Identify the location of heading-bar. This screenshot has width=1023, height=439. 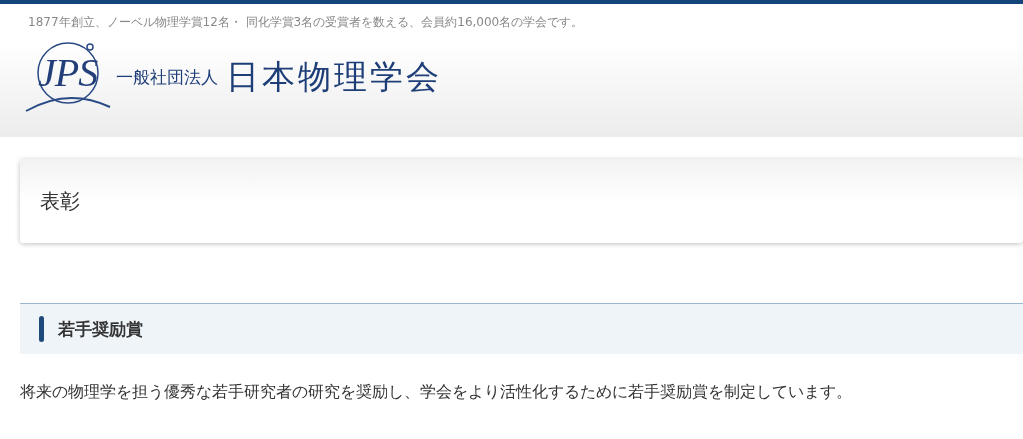
(41, 329).